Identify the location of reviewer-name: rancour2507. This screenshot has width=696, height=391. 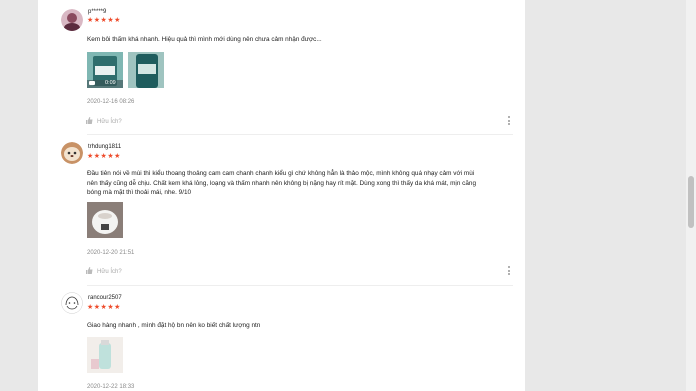
(105, 298).